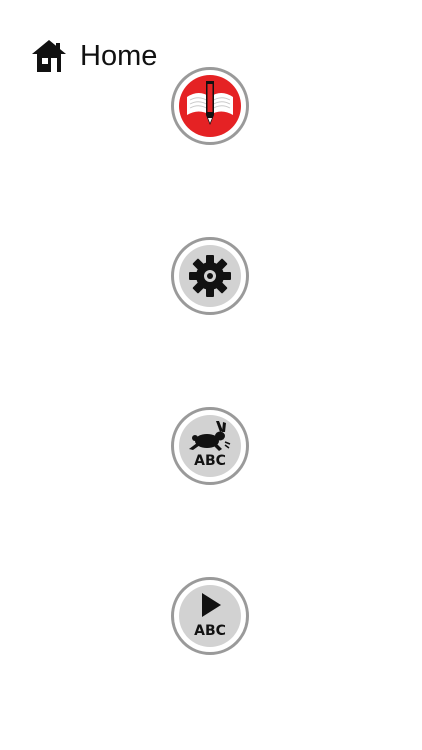 The width and height of the screenshot is (422, 750). I want to click on home-icon, so click(49, 56).